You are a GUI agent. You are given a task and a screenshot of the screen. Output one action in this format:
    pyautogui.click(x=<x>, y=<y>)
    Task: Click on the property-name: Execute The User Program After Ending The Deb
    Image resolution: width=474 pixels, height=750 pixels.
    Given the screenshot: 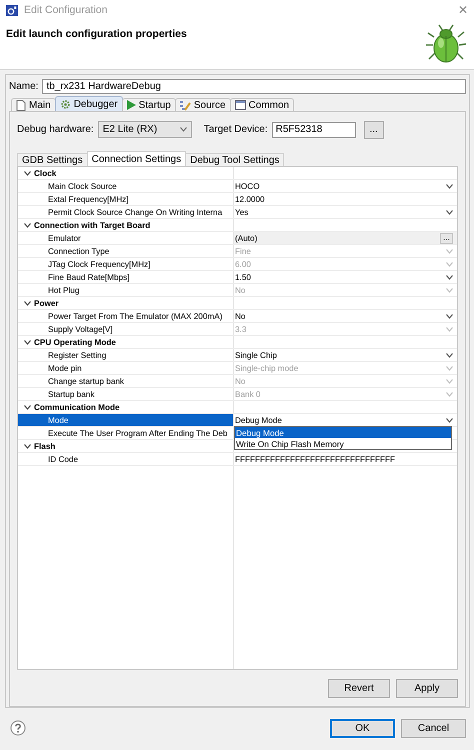 What is the action you would take?
    pyautogui.click(x=138, y=433)
    